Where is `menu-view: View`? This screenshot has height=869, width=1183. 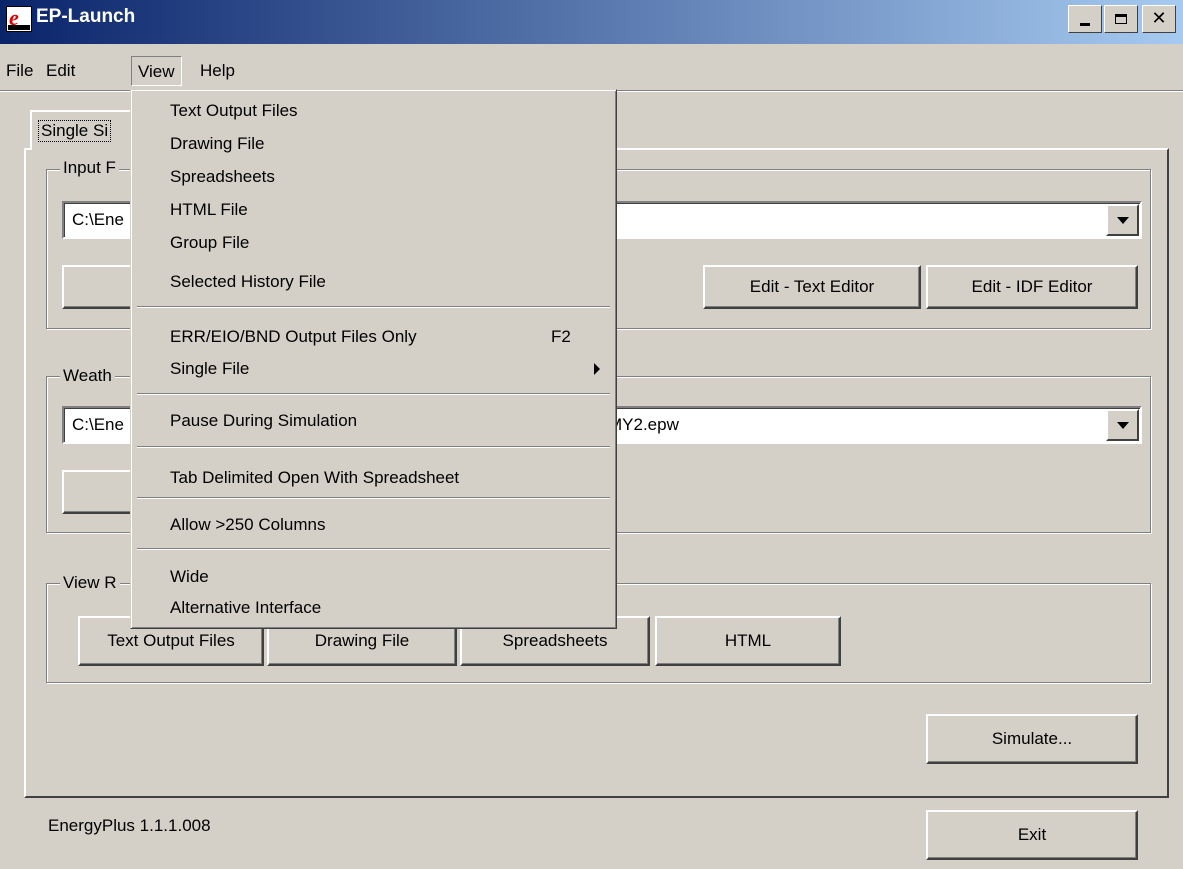 menu-view: View is located at coordinates (156, 71).